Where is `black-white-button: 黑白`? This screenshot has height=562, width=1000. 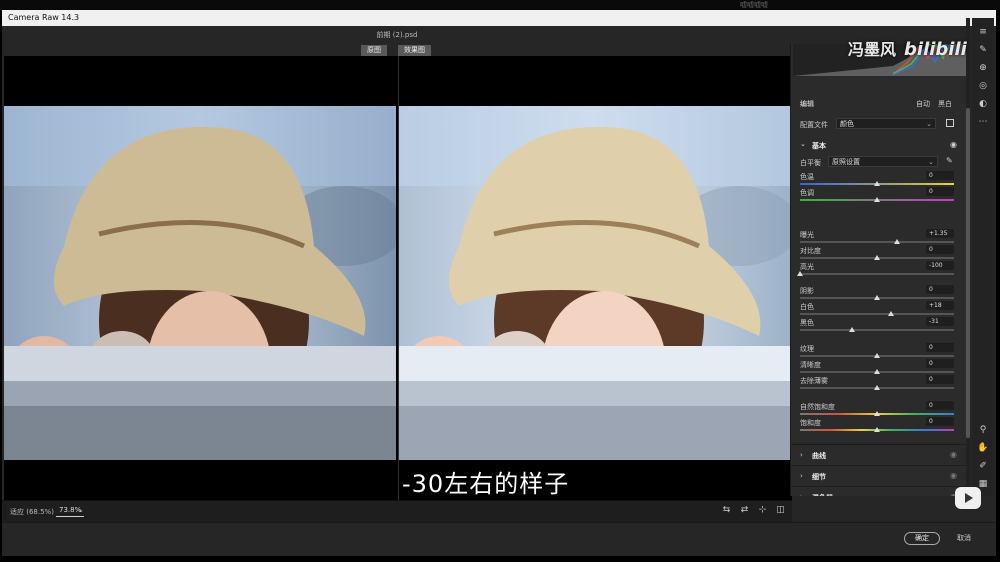 black-white-button: 黑白 is located at coordinates (945, 104).